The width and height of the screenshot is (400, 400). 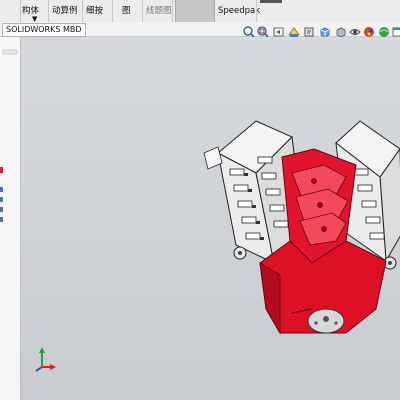 I want to click on speedpak-button: Speedpak, so click(x=239, y=11).